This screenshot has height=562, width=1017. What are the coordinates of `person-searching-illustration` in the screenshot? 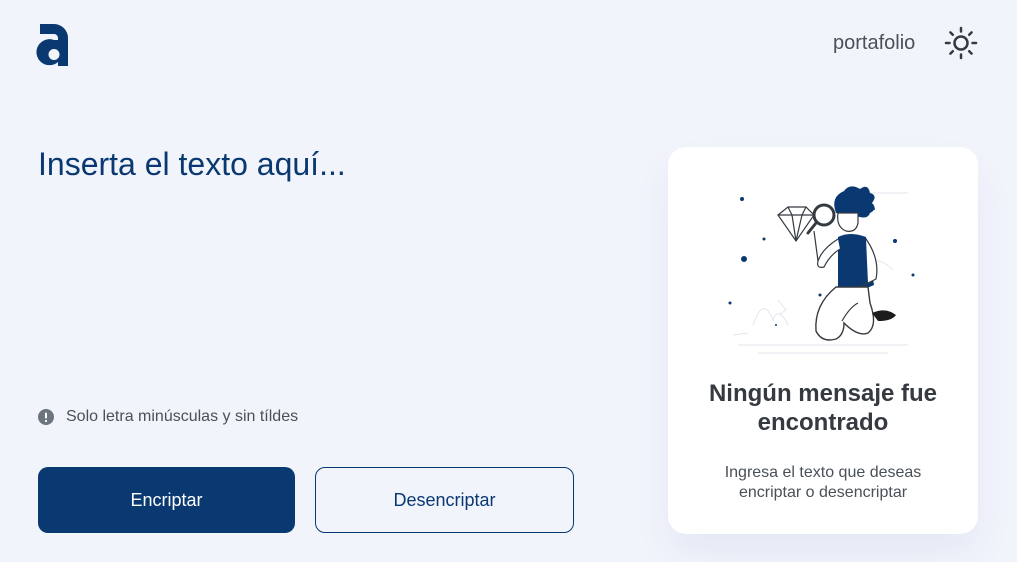 It's located at (821, 270).